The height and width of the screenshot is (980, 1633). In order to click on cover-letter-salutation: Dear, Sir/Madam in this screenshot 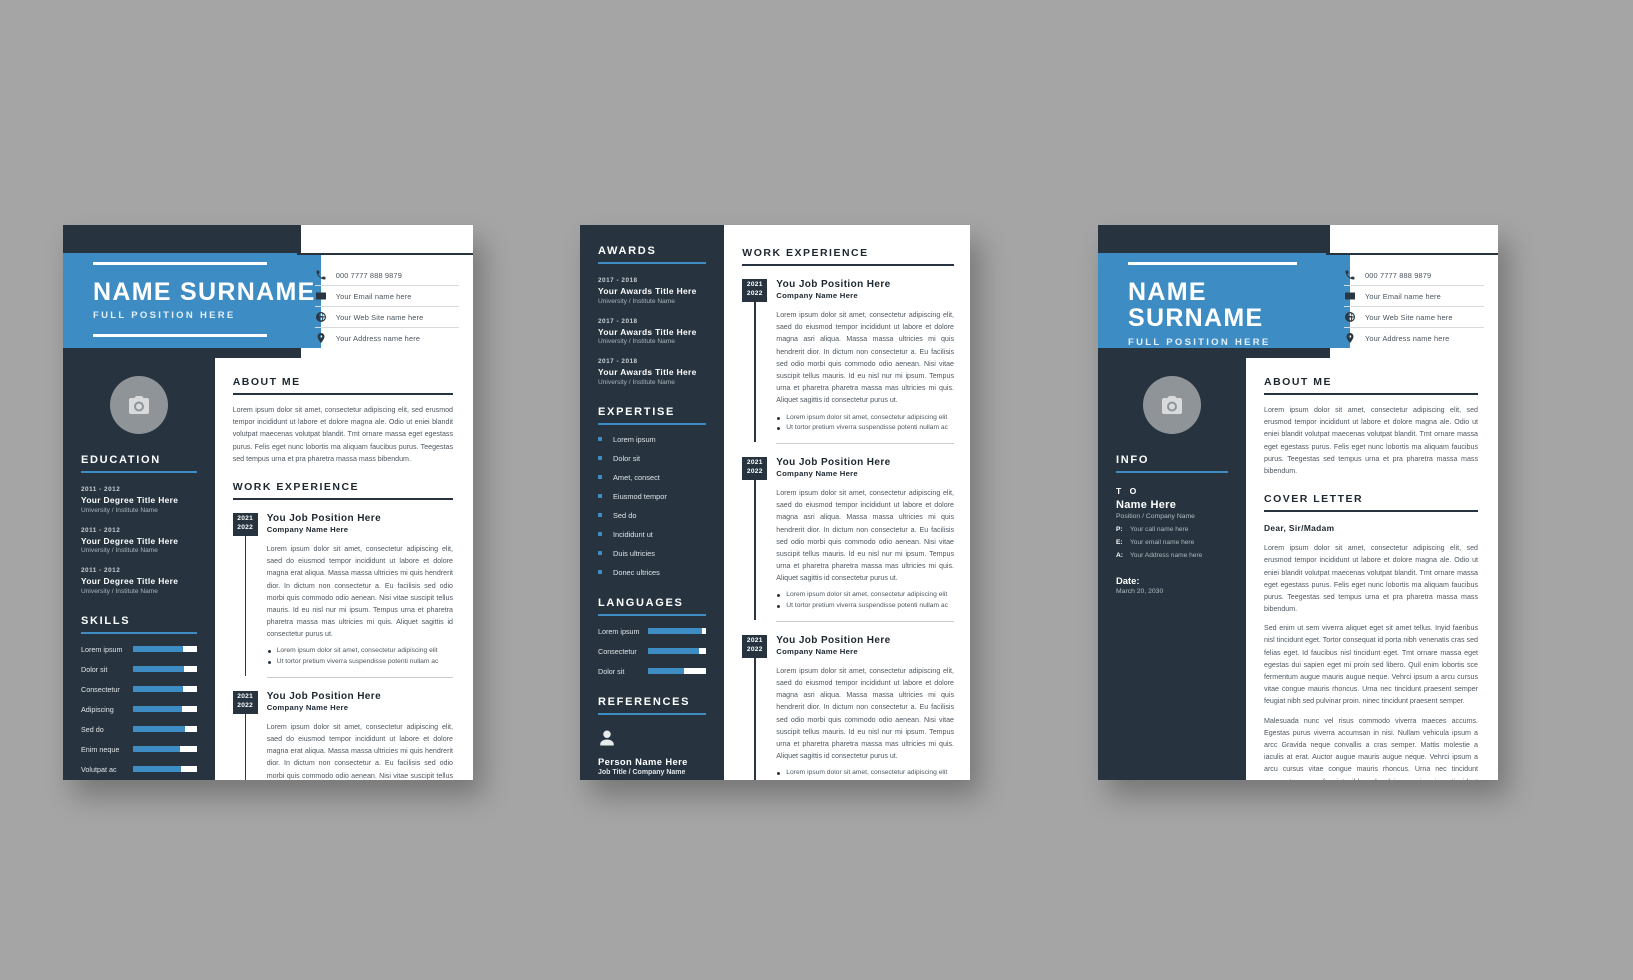, I will do `click(1299, 528)`.